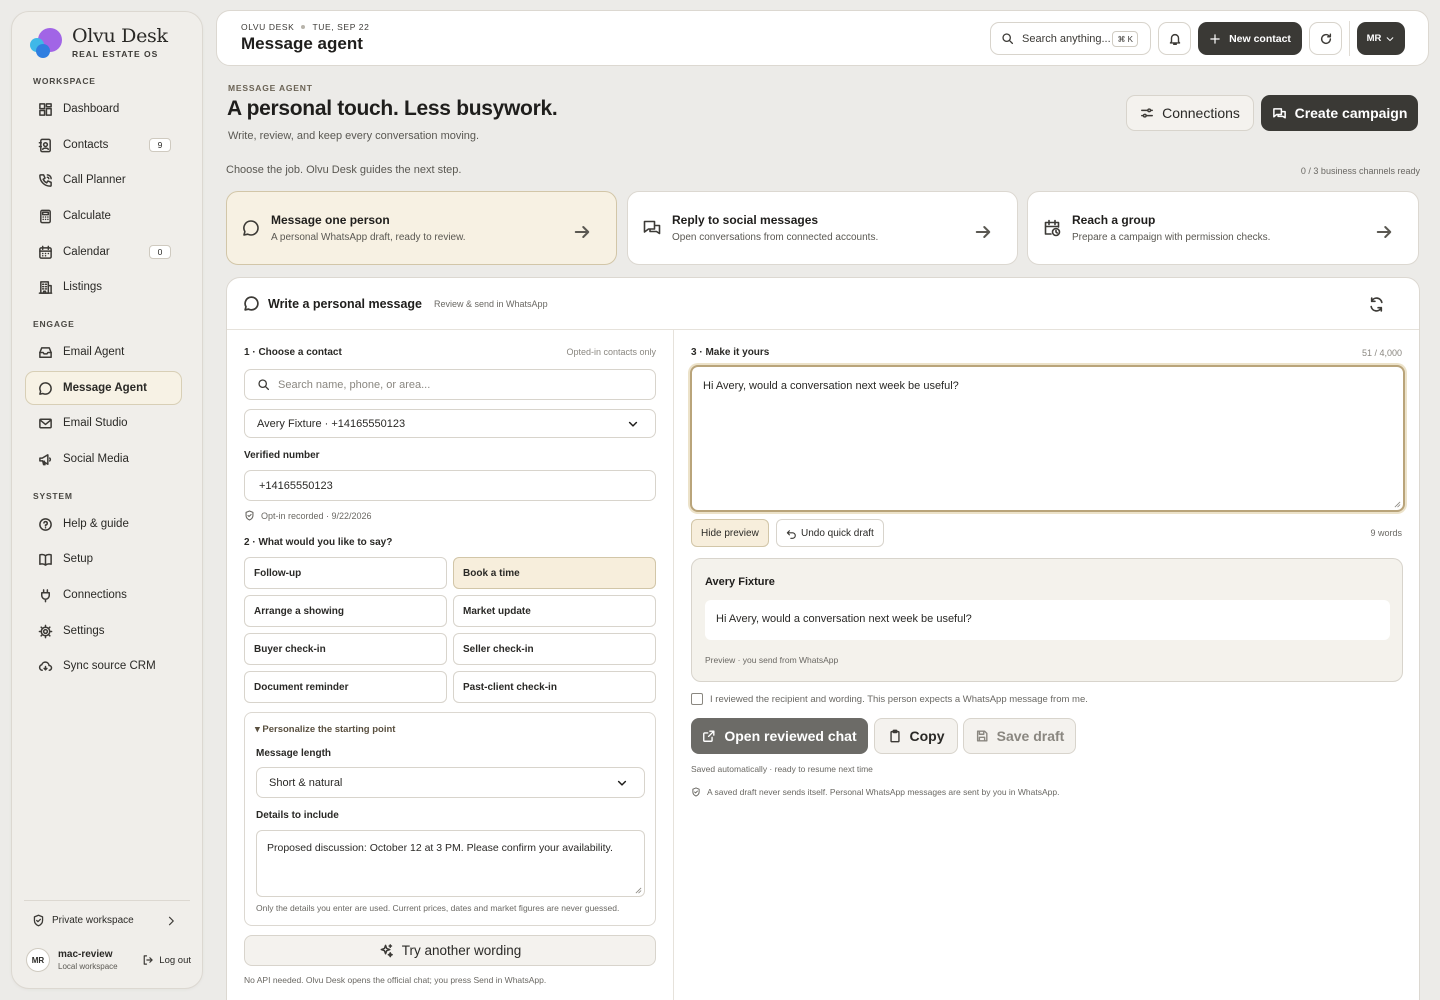  Describe the element at coordinates (38, 960) in the screenshot. I see `avatar: MR` at that location.